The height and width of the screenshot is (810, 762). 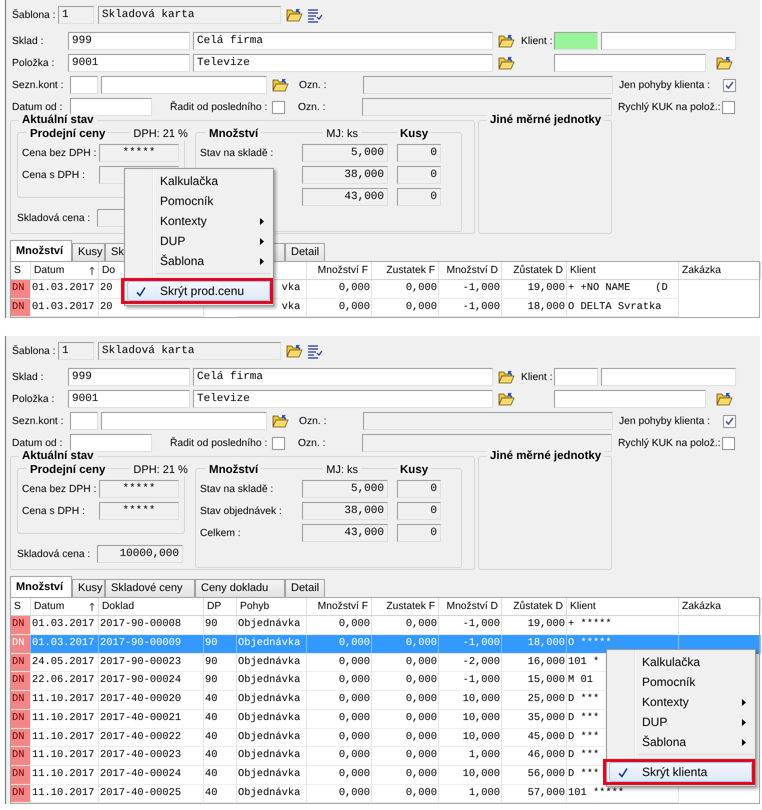 What do you see at coordinates (240, 588) in the screenshot?
I see `tab: Ceny dokladu` at bounding box center [240, 588].